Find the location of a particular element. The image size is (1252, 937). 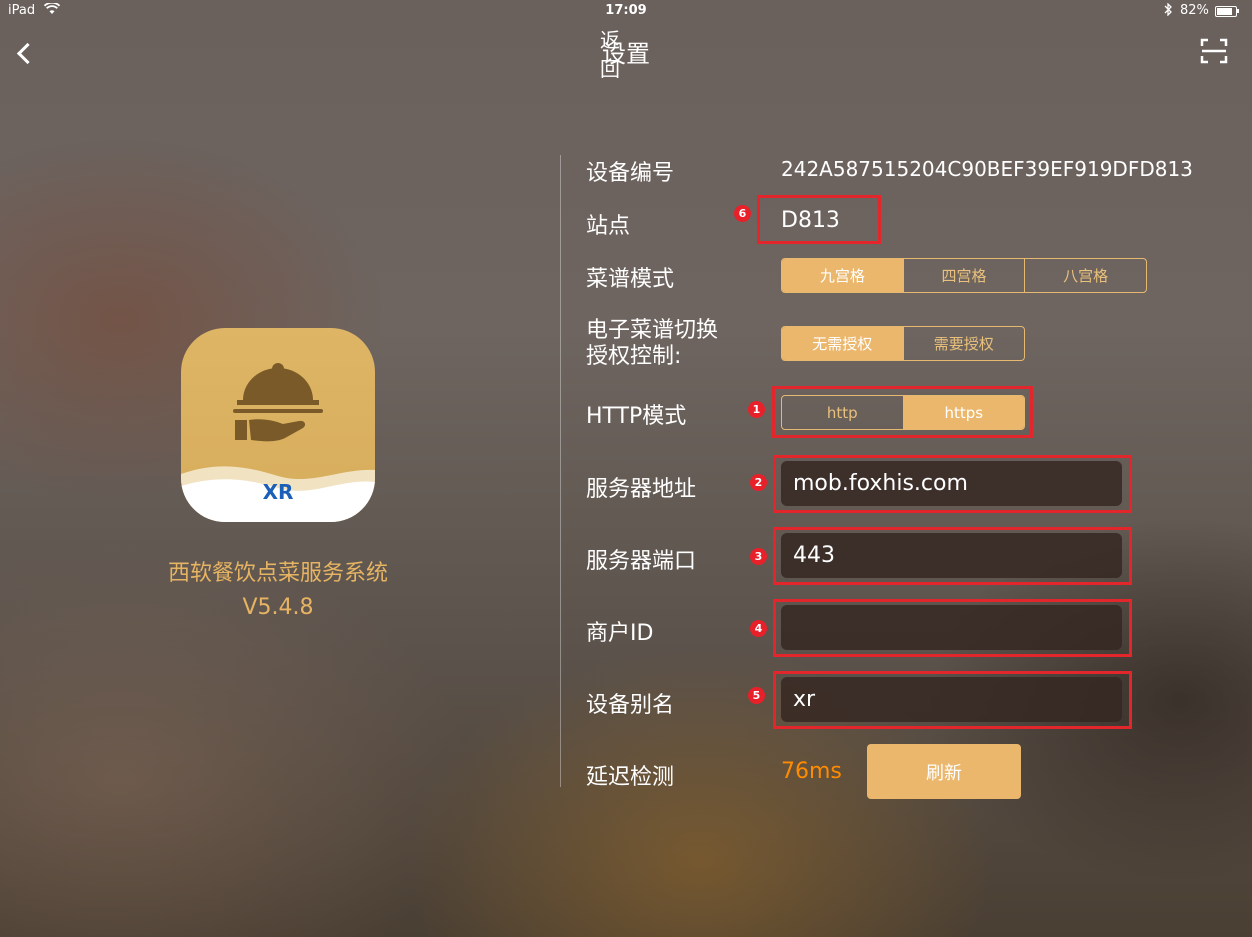

device-alias-input: xr is located at coordinates (951, 699).